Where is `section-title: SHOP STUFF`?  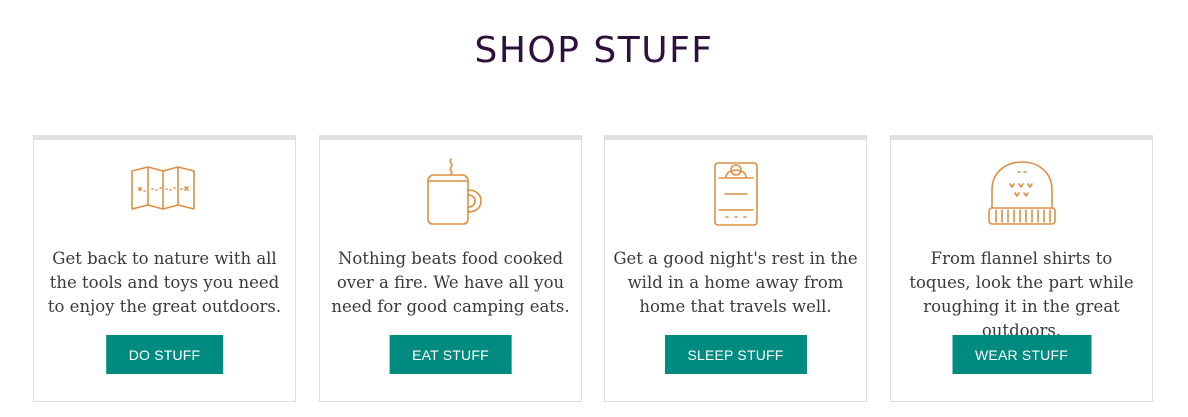 section-title: SHOP STUFF is located at coordinates (594, 50).